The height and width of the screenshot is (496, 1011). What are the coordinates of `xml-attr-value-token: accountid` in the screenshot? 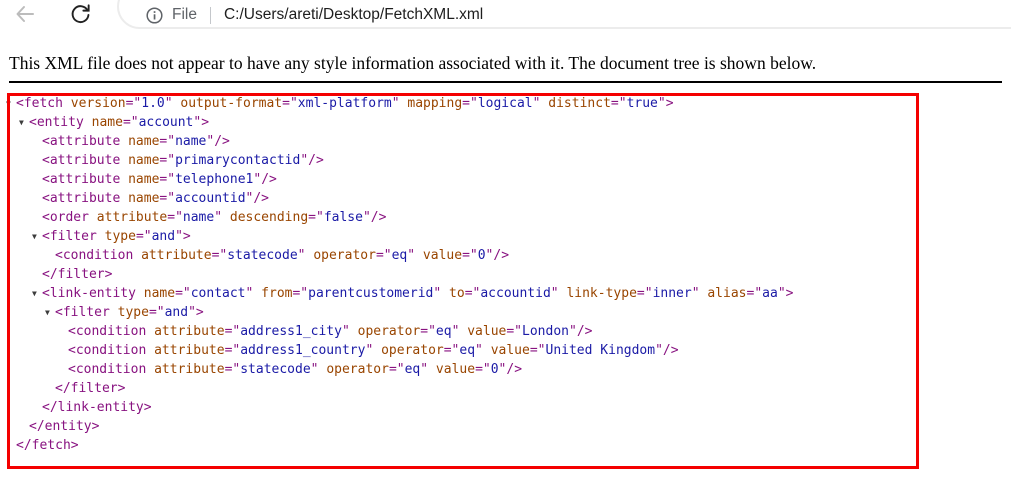 It's located at (210, 198).